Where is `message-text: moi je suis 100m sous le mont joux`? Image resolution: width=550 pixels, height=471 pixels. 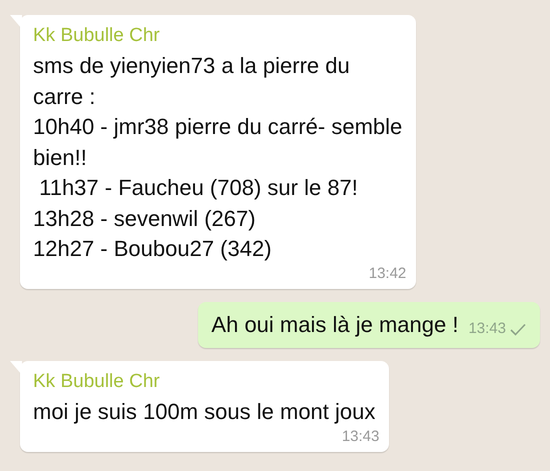 message-text: moi je suis 100m sous le mont joux is located at coordinates (204, 412).